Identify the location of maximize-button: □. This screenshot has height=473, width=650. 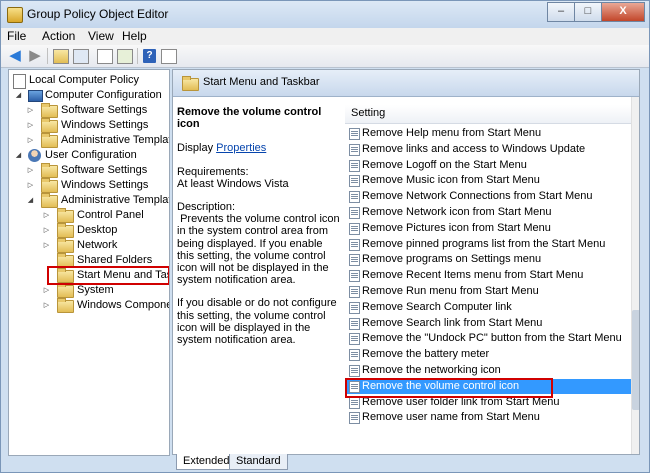
(588, 12).